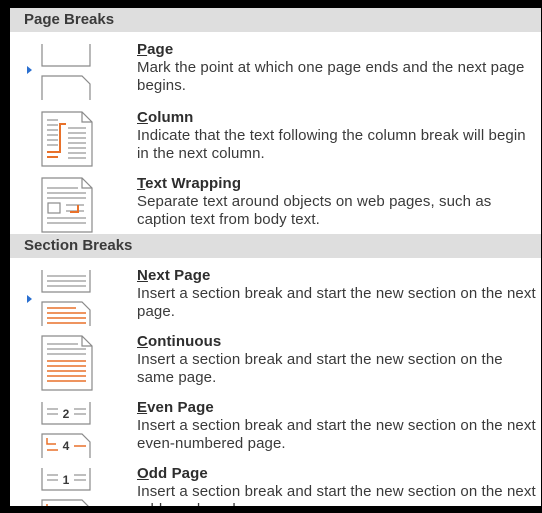 This screenshot has height=513, width=542. Describe the element at coordinates (179, 341) in the screenshot. I see `item-title: Continuous` at that location.